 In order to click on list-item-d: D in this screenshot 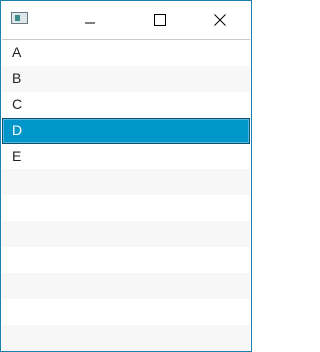, I will do `click(126, 130)`.